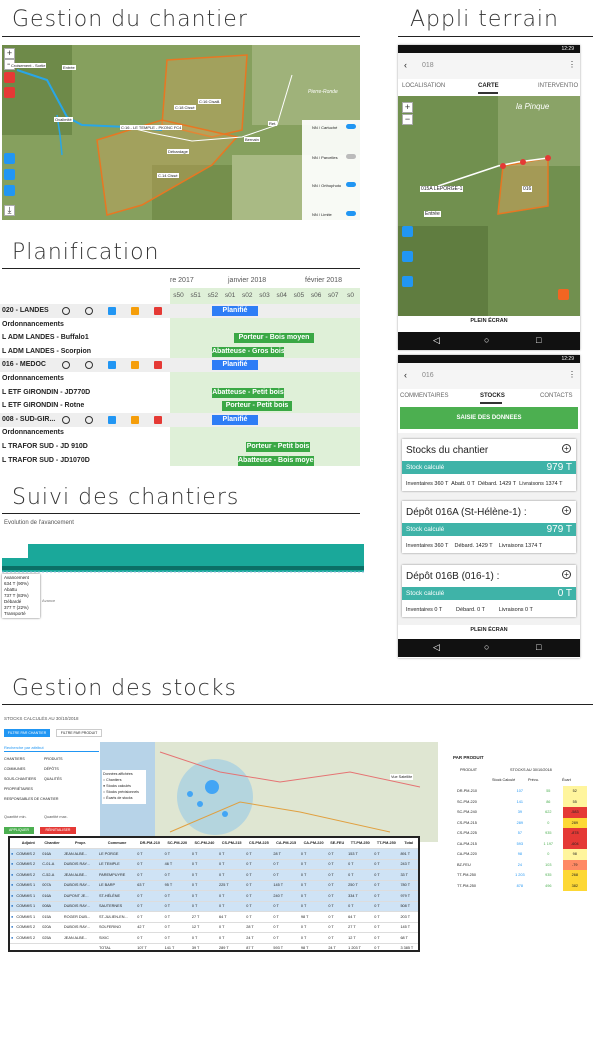  Describe the element at coordinates (51, 769) in the screenshot. I see `filter-dropdown: DÉPÔTS` at that location.